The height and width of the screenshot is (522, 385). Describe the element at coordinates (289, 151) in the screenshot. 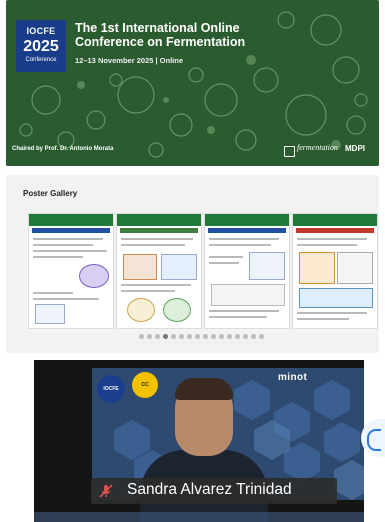

I see `journal-logo-icon` at that location.